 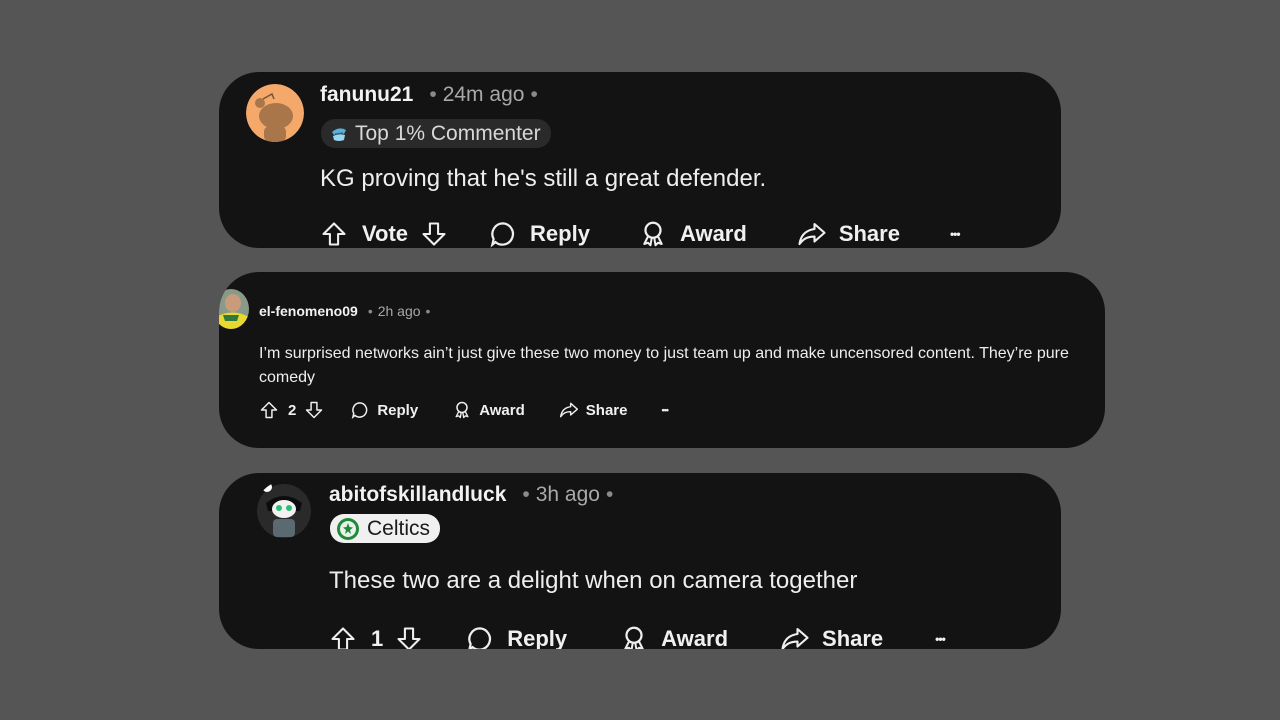 I want to click on comment-meta: fanunu21 • 24m ago •, so click(x=429, y=95).